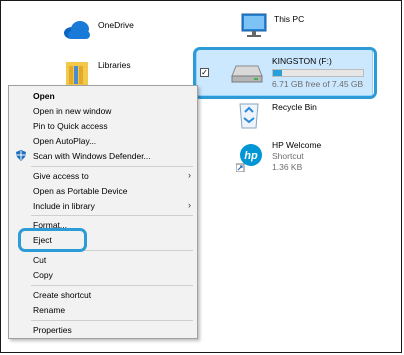  I want to click on this-pc-monitor-icon, so click(254, 25).